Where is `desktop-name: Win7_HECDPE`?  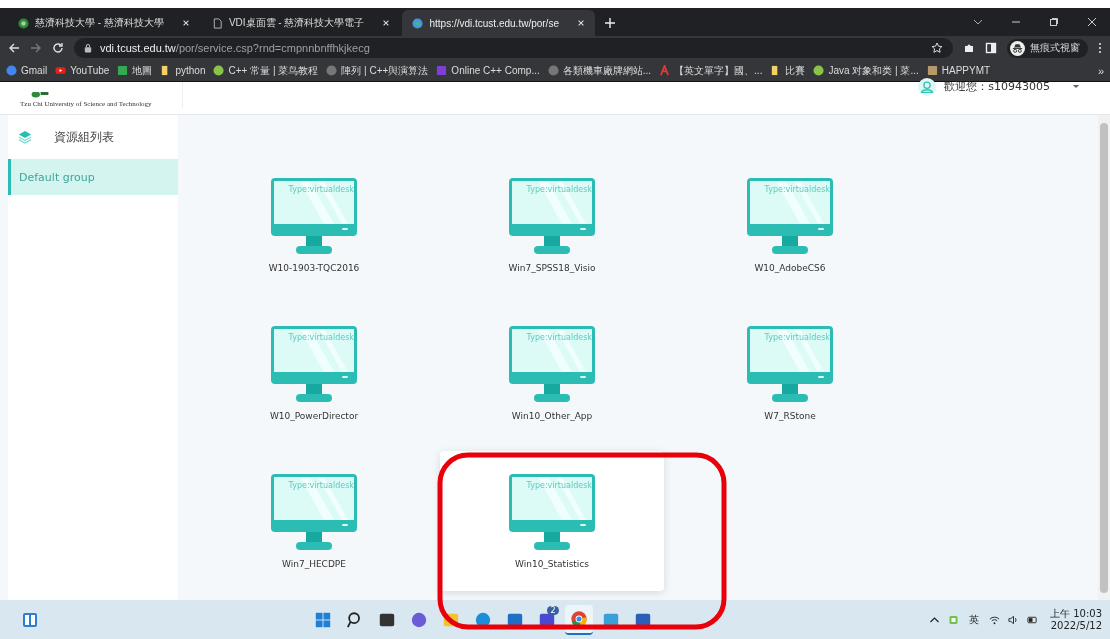
desktop-name: Win7_HECDPE is located at coordinates (314, 564).